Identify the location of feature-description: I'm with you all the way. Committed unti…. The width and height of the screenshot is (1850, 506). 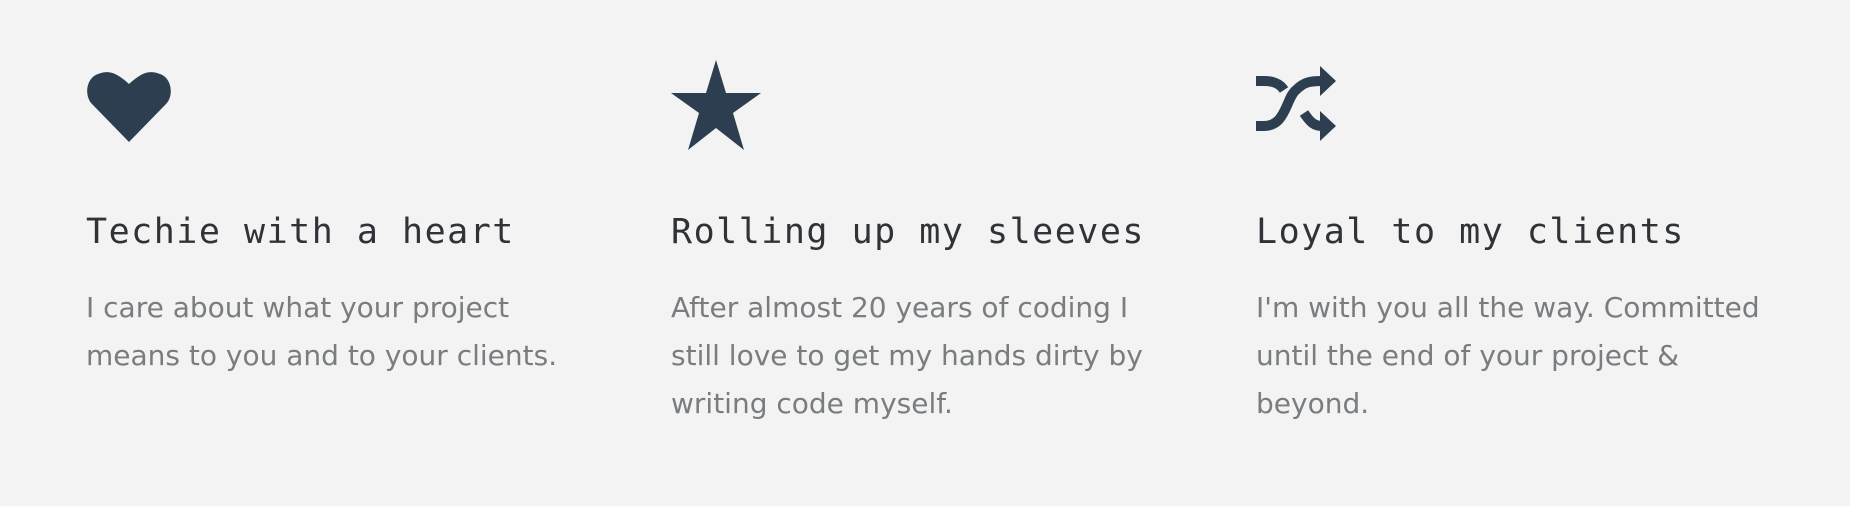
(1508, 355).